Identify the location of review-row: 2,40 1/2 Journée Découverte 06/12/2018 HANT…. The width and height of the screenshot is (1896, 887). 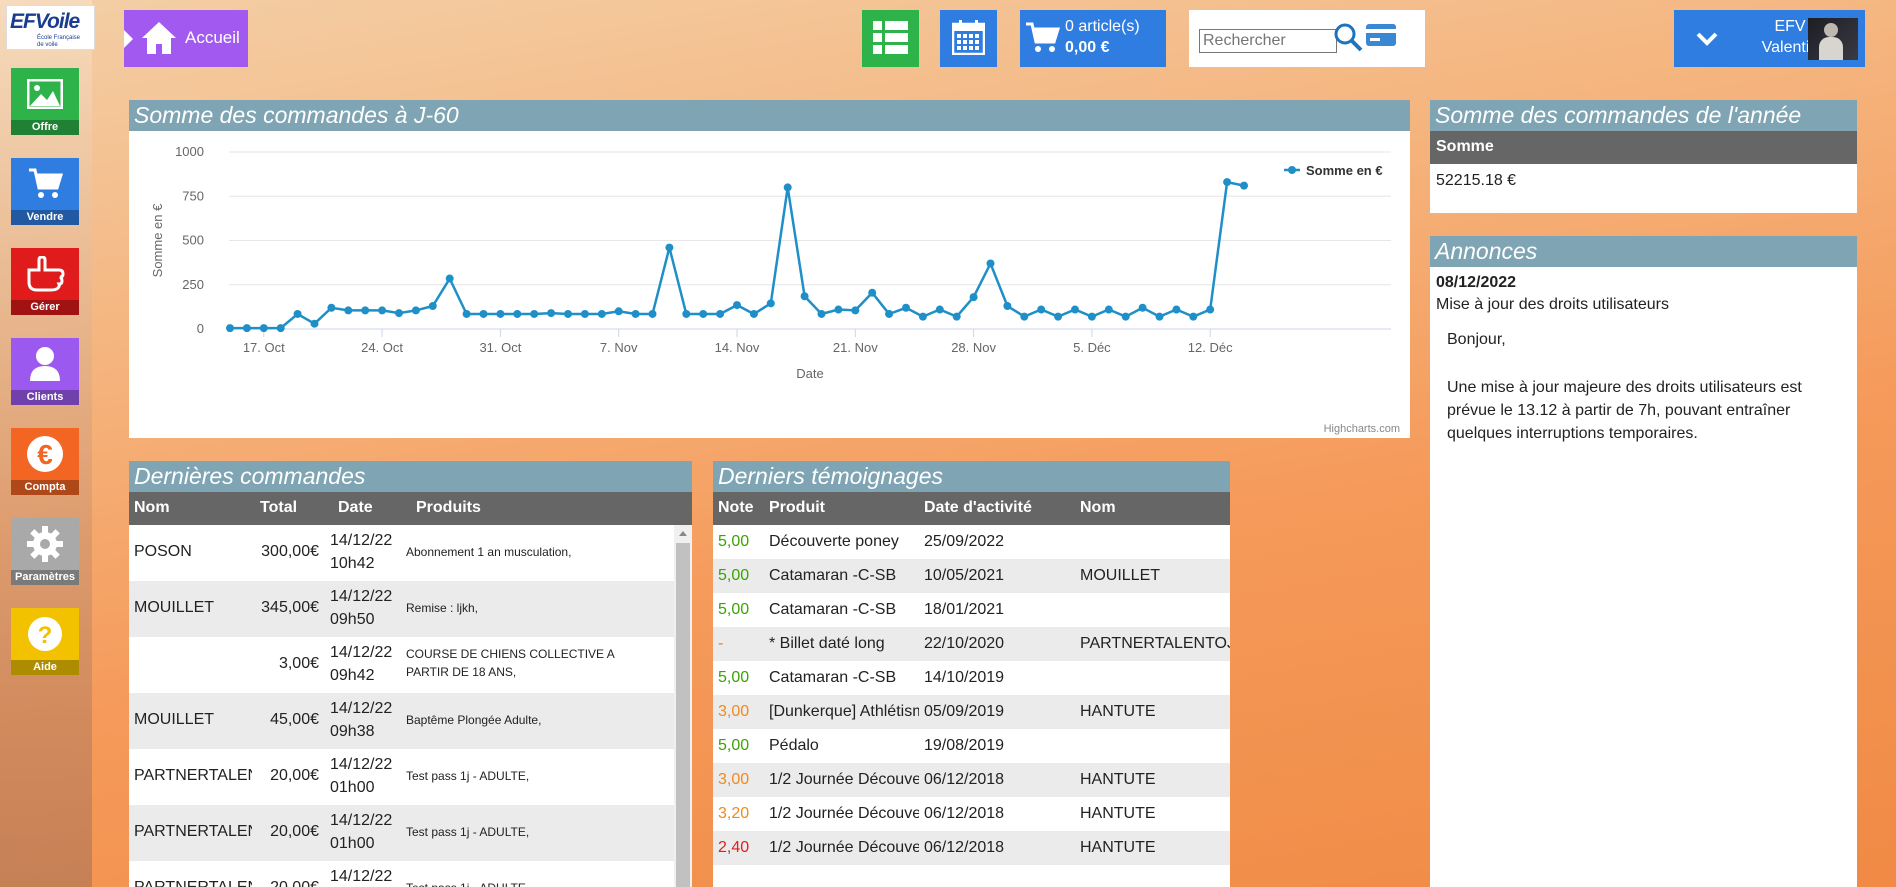
(971, 848).